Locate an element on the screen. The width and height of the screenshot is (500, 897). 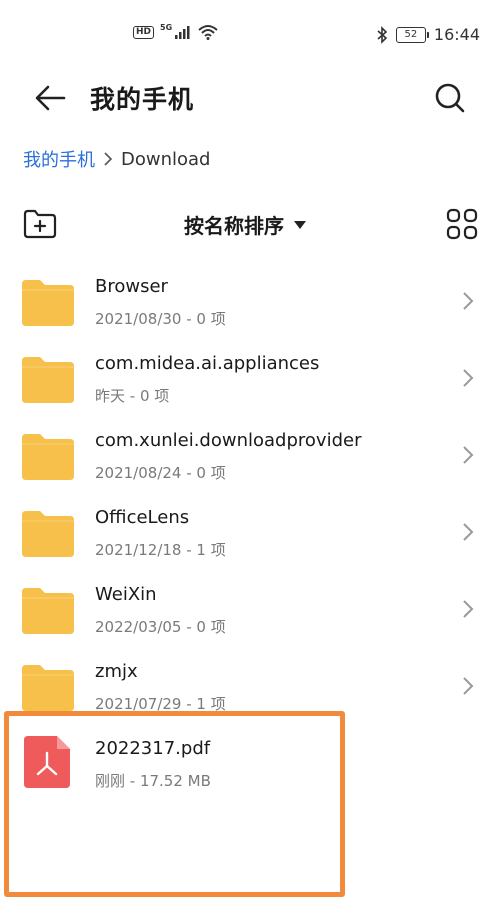
item-meta: 2021/07/29 - 1 项 is located at coordinates (160, 704).